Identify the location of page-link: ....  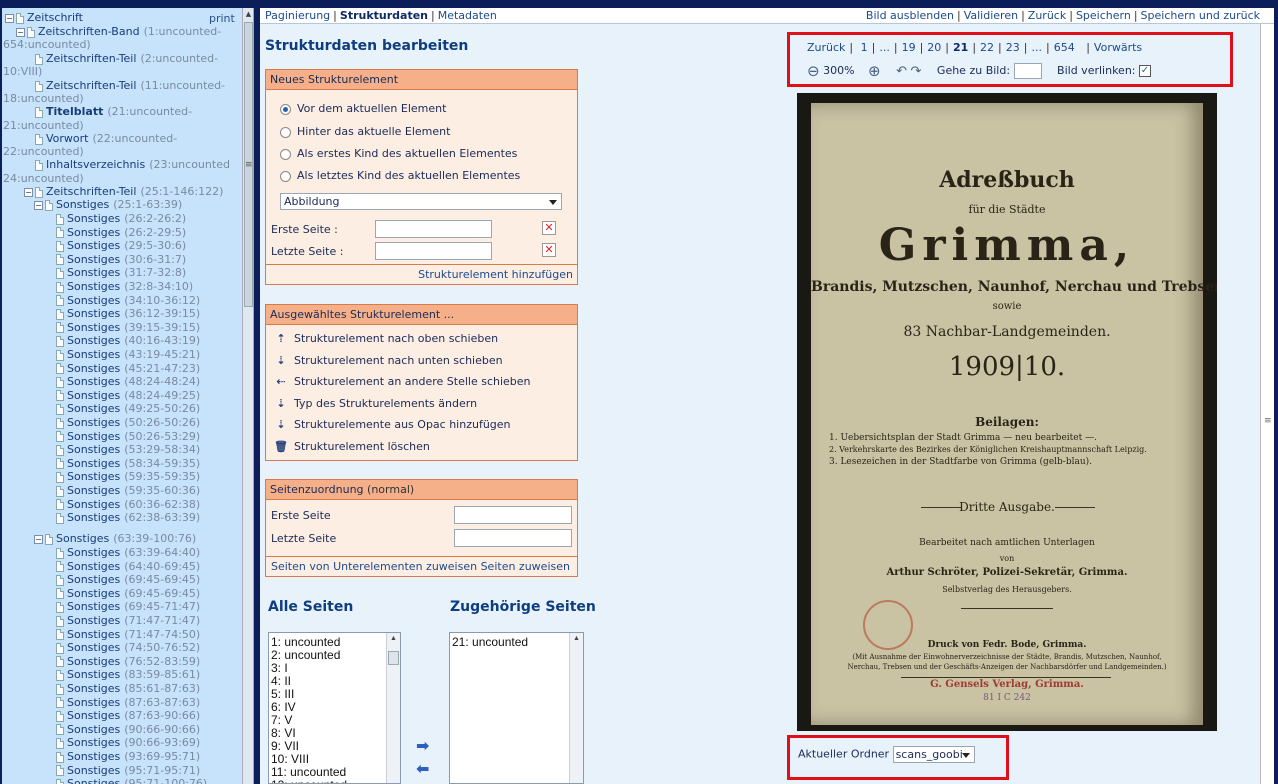
(884, 47).